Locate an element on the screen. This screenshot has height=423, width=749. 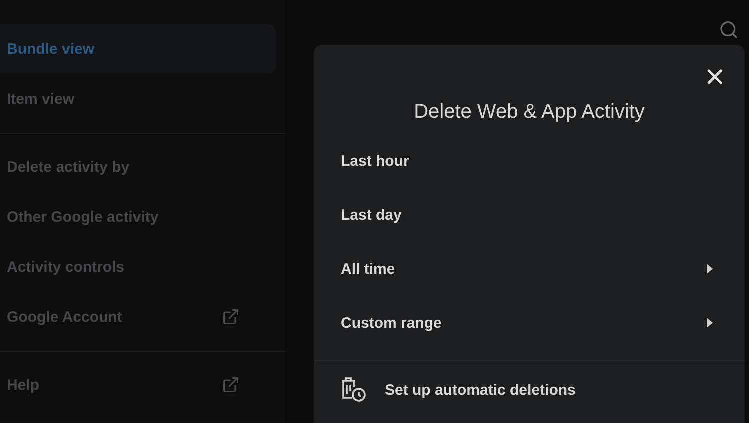
sidebar-item: Item view is located at coordinates (138, 99).